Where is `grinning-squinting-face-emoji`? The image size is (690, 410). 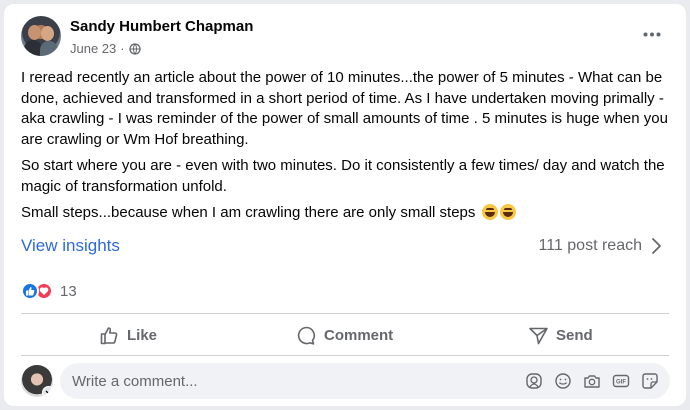 grinning-squinting-face-emoji is located at coordinates (489, 212).